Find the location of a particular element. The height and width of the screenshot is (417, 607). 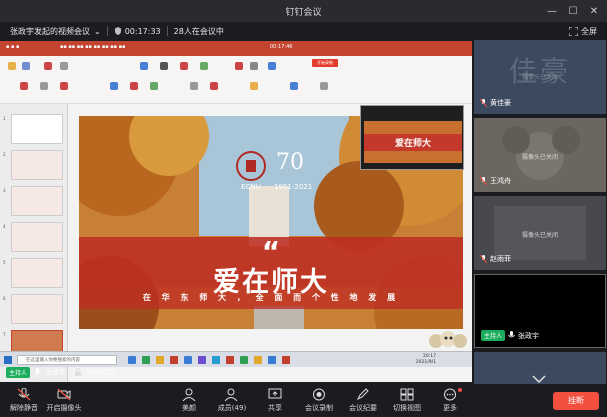

cancel-spotlight-link: 取消锁定 is located at coordinates (100, 372).